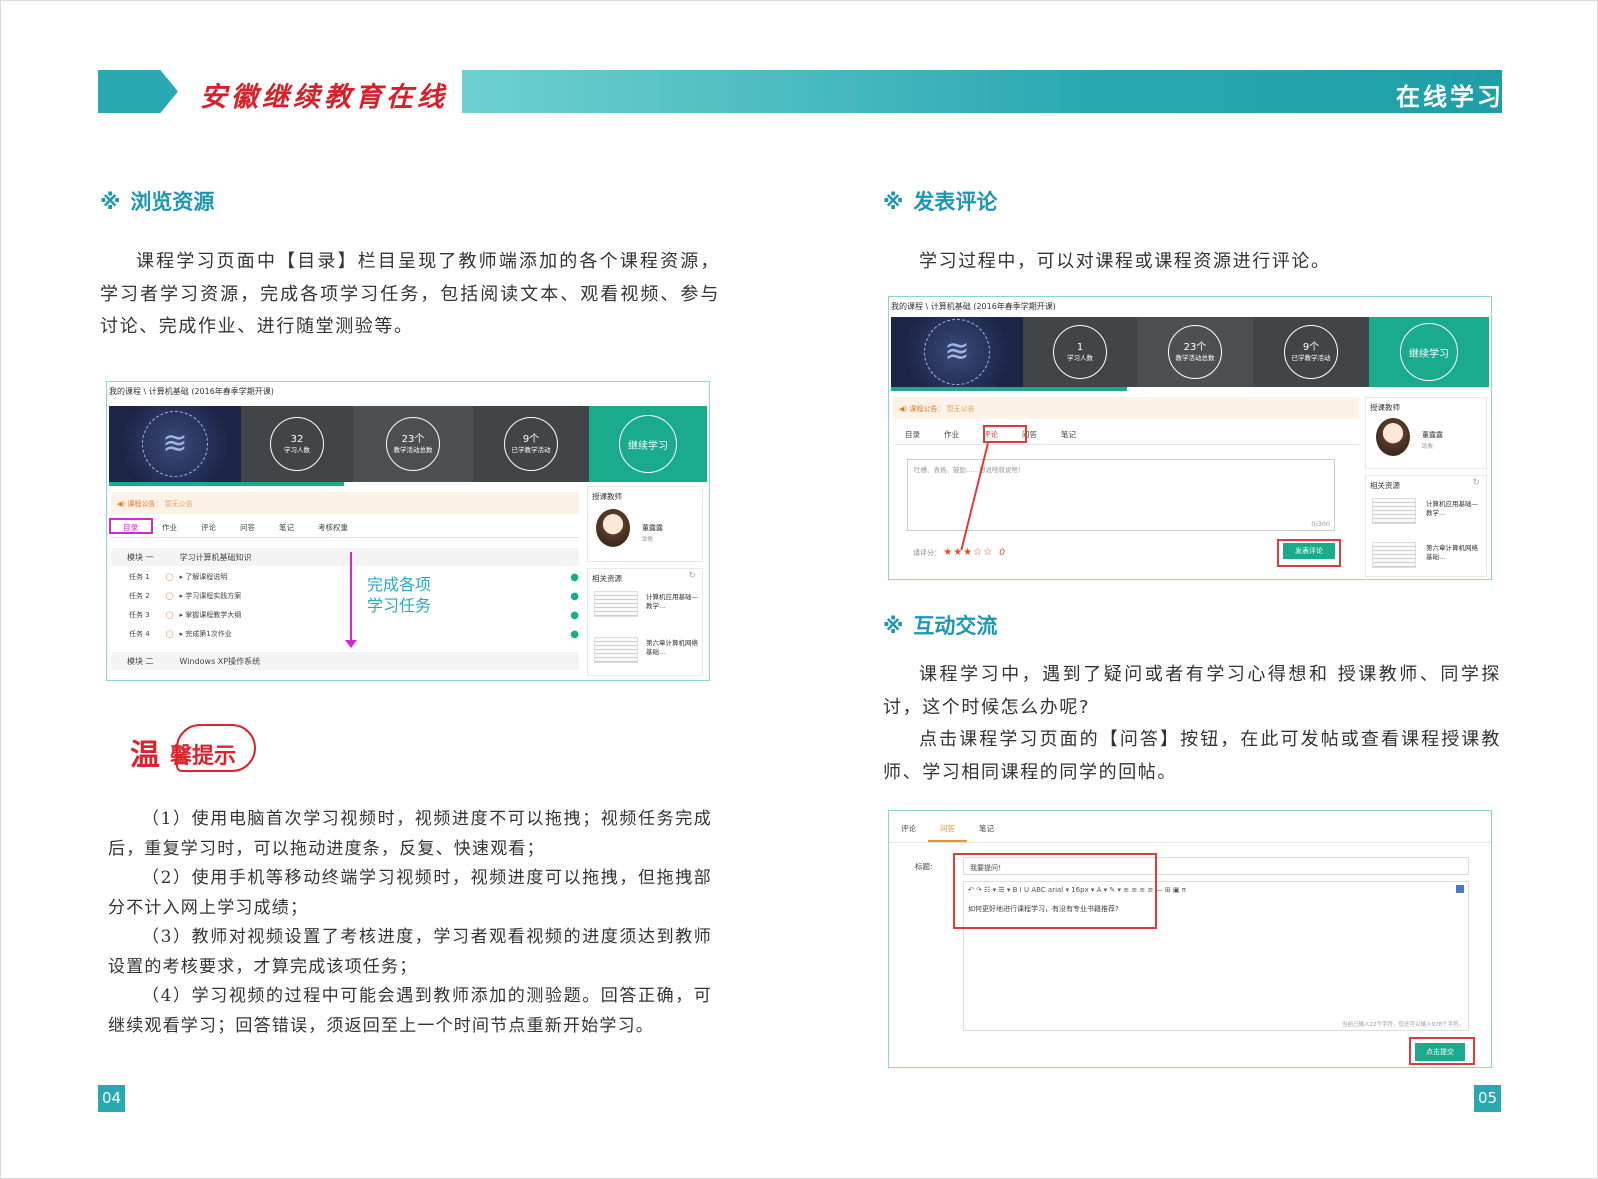  Describe the element at coordinates (1121, 495) in the screenshot. I see `comment-textarea: 吐槽、表扬、鼓励……想说啥就说啥！ 0/300` at that location.